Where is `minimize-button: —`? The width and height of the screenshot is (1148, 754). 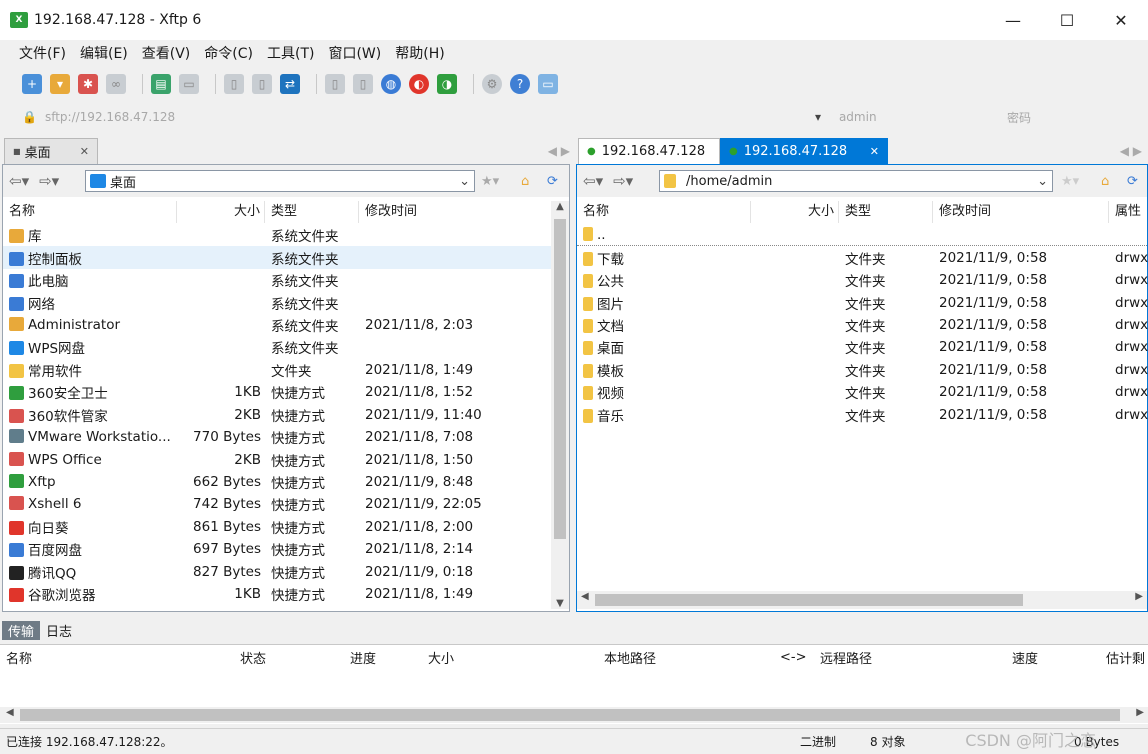
minimize-button: — is located at coordinates (1013, 20).